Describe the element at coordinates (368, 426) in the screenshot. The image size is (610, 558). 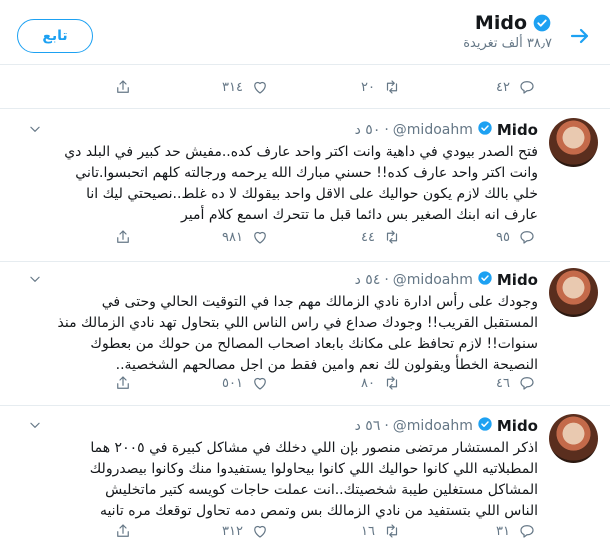
I see `tweet-time: ٥٦ د` at that location.